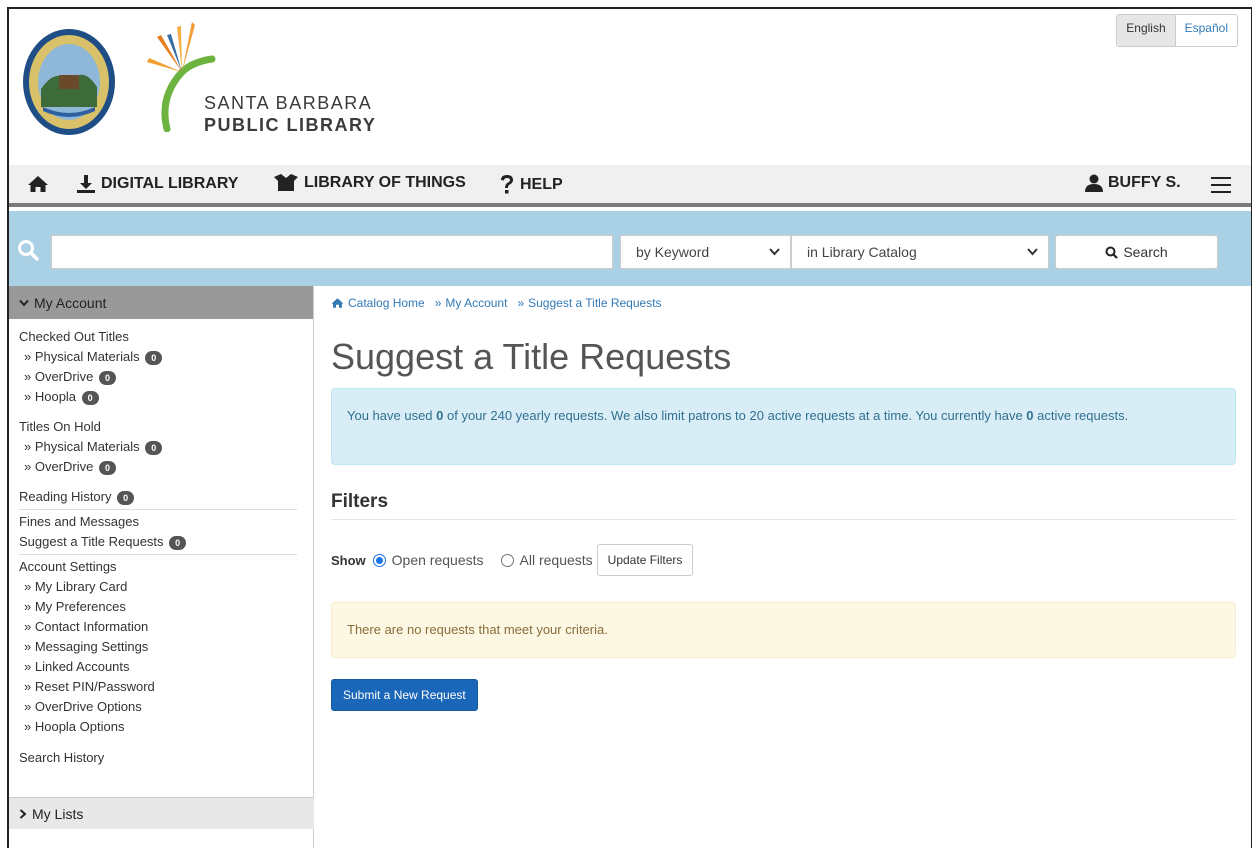  What do you see at coordinates (170, 183) in the screenshot?
I see `nav-digital-library-label: DIGITAL LIBRARY` at bounding box center [170, 183].